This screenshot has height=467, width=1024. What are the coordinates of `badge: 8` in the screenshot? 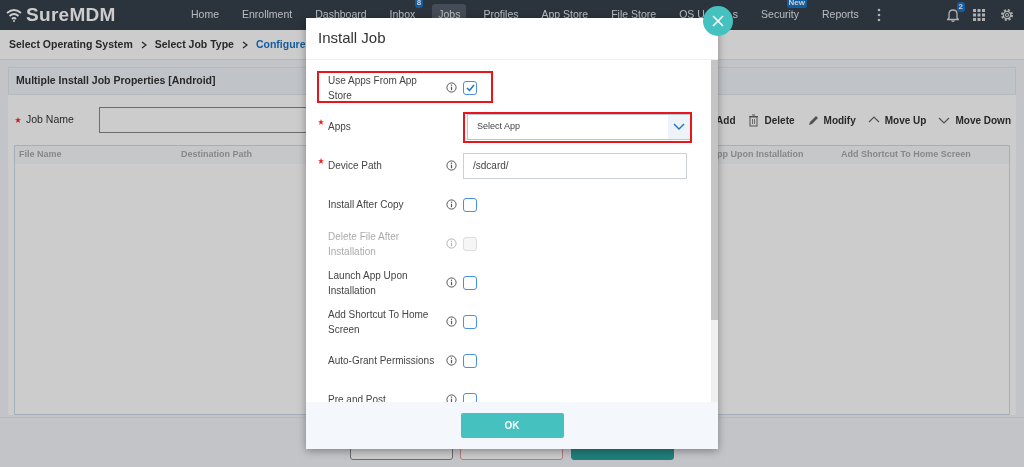 It's located at (419, 4).